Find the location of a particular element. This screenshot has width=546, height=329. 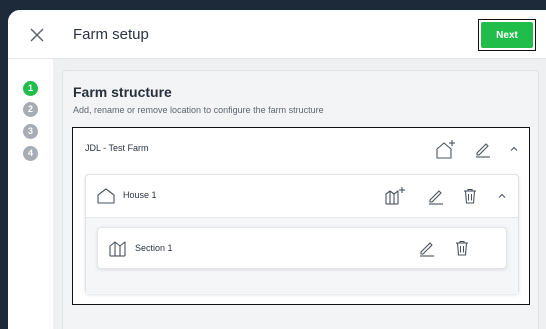

step-4: 4 is located at coordinates (30, 153).